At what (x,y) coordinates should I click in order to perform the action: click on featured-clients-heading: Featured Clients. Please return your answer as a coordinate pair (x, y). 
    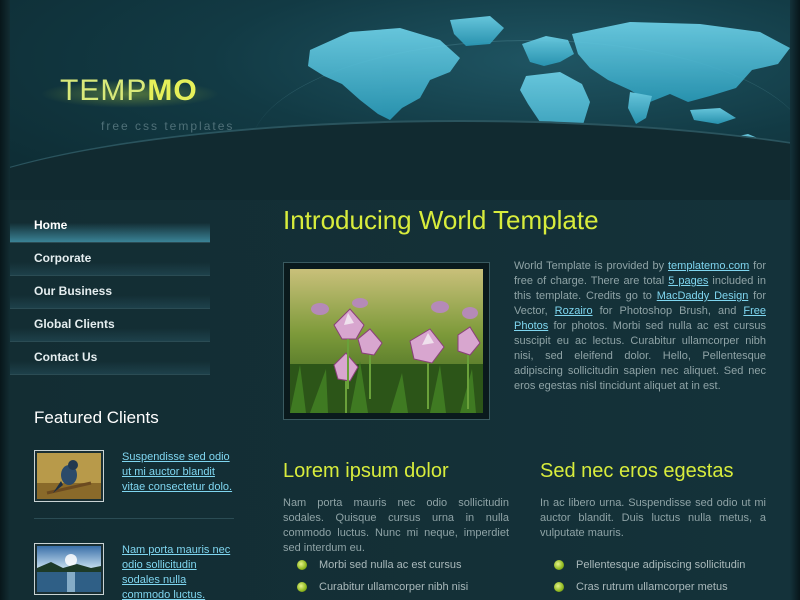
    Looking at the image, I should click on (96, 417).